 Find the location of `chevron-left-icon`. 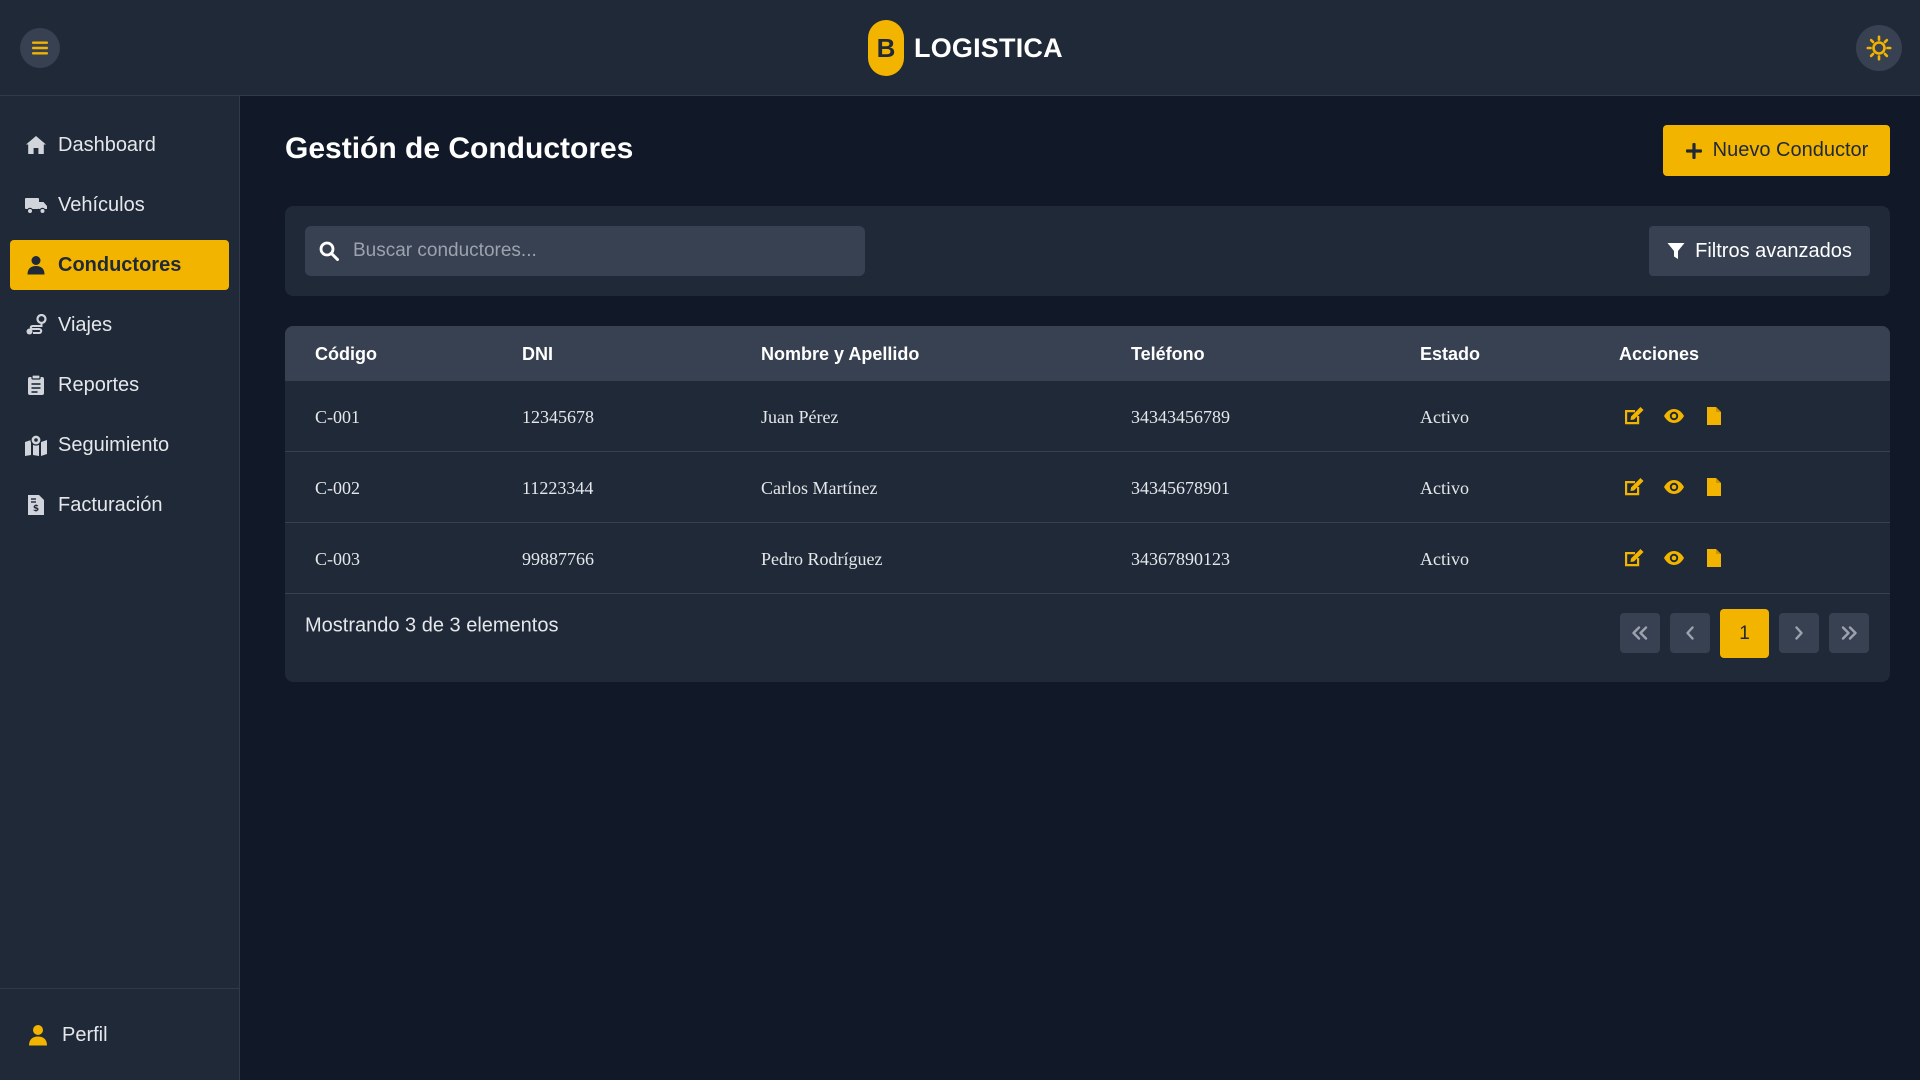

chevron-left-icon is located at coordinates (1690, 633).